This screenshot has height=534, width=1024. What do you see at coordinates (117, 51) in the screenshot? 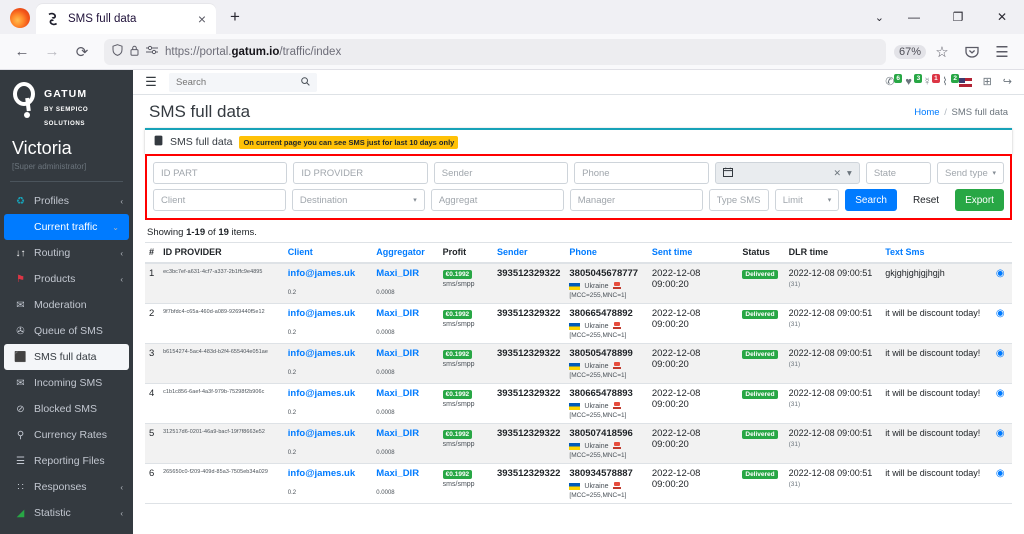
I see `shield-icon` at bounding box center [117, 51].